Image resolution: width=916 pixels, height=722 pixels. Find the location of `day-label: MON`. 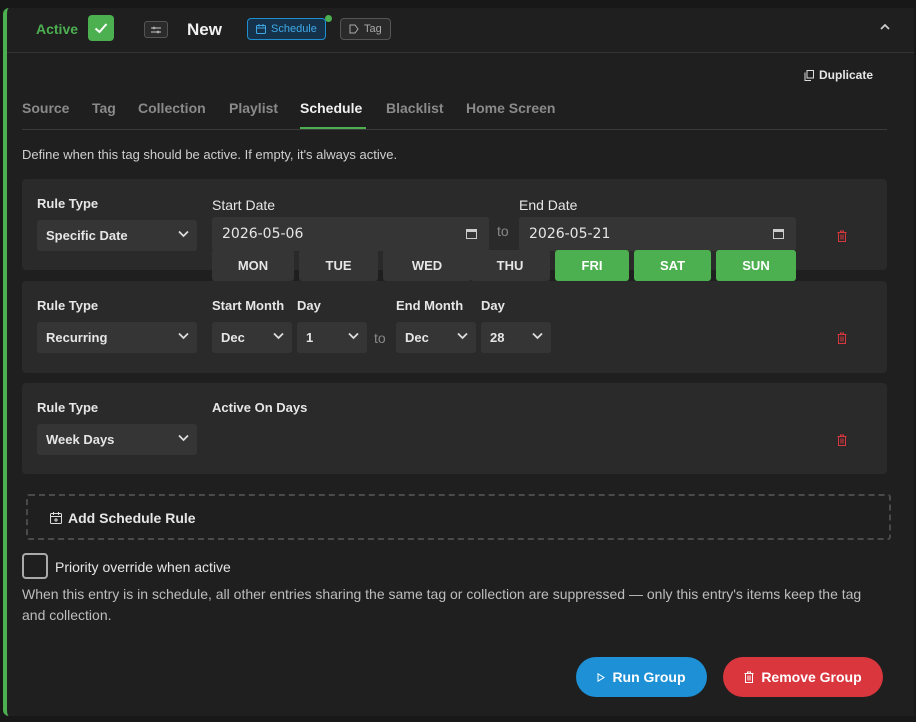

day-label: MON is located at coordinates (253, 265).